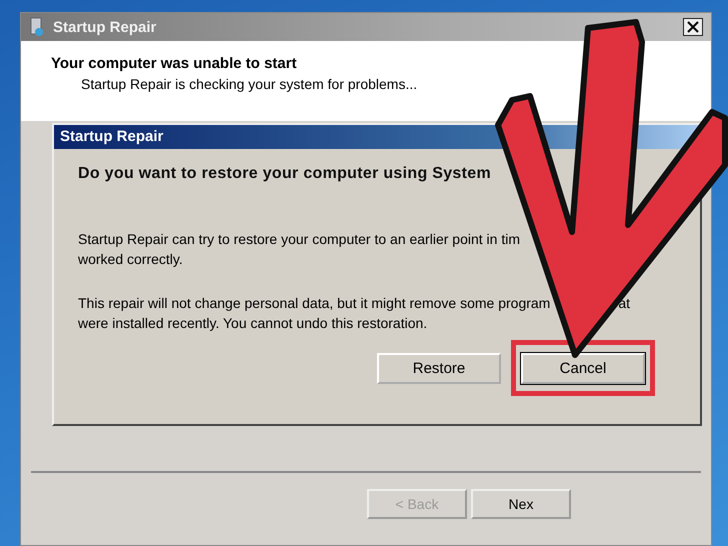 The width and height of the screenshot is (728, 546). What do you see at coordinates (130, 259) in the screenshot?
I see `message-text: worked correctly.` at bounding box center [130, 259].